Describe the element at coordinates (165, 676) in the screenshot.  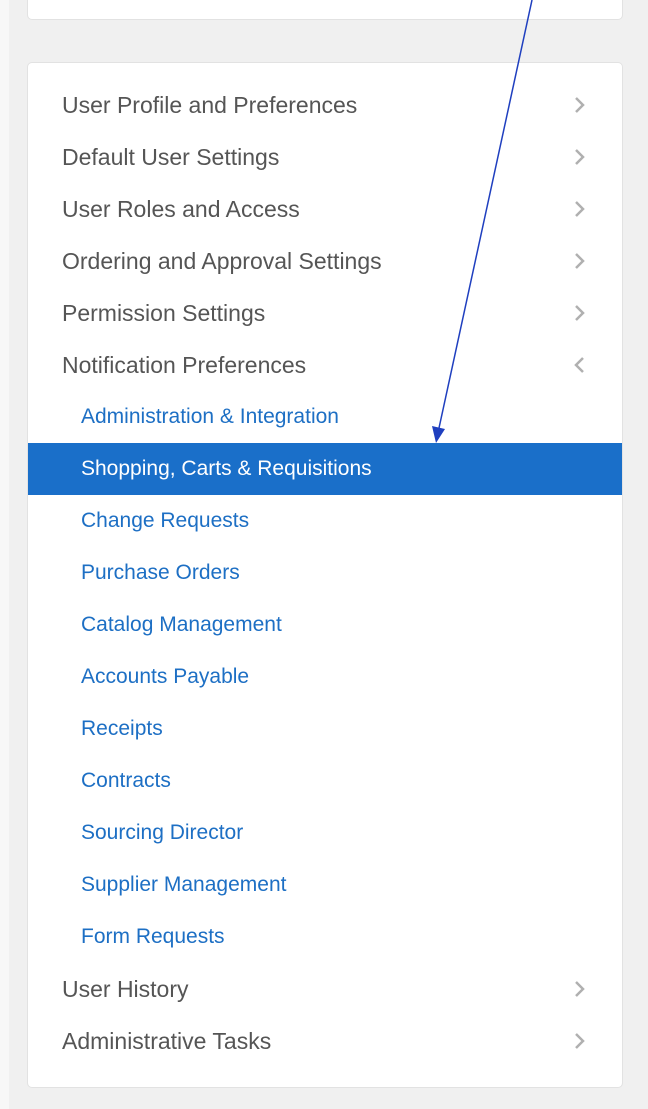
I see `subnav-item-label: Accounts Payable` at that location.